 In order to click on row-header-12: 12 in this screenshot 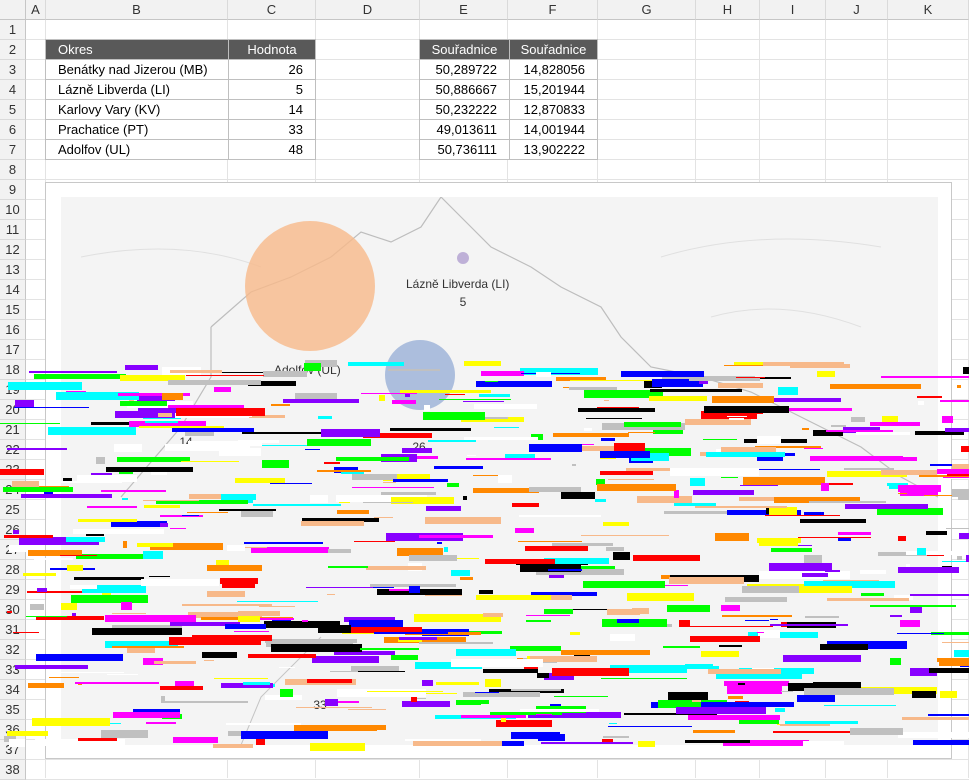, I will do `click(13, 250)`.